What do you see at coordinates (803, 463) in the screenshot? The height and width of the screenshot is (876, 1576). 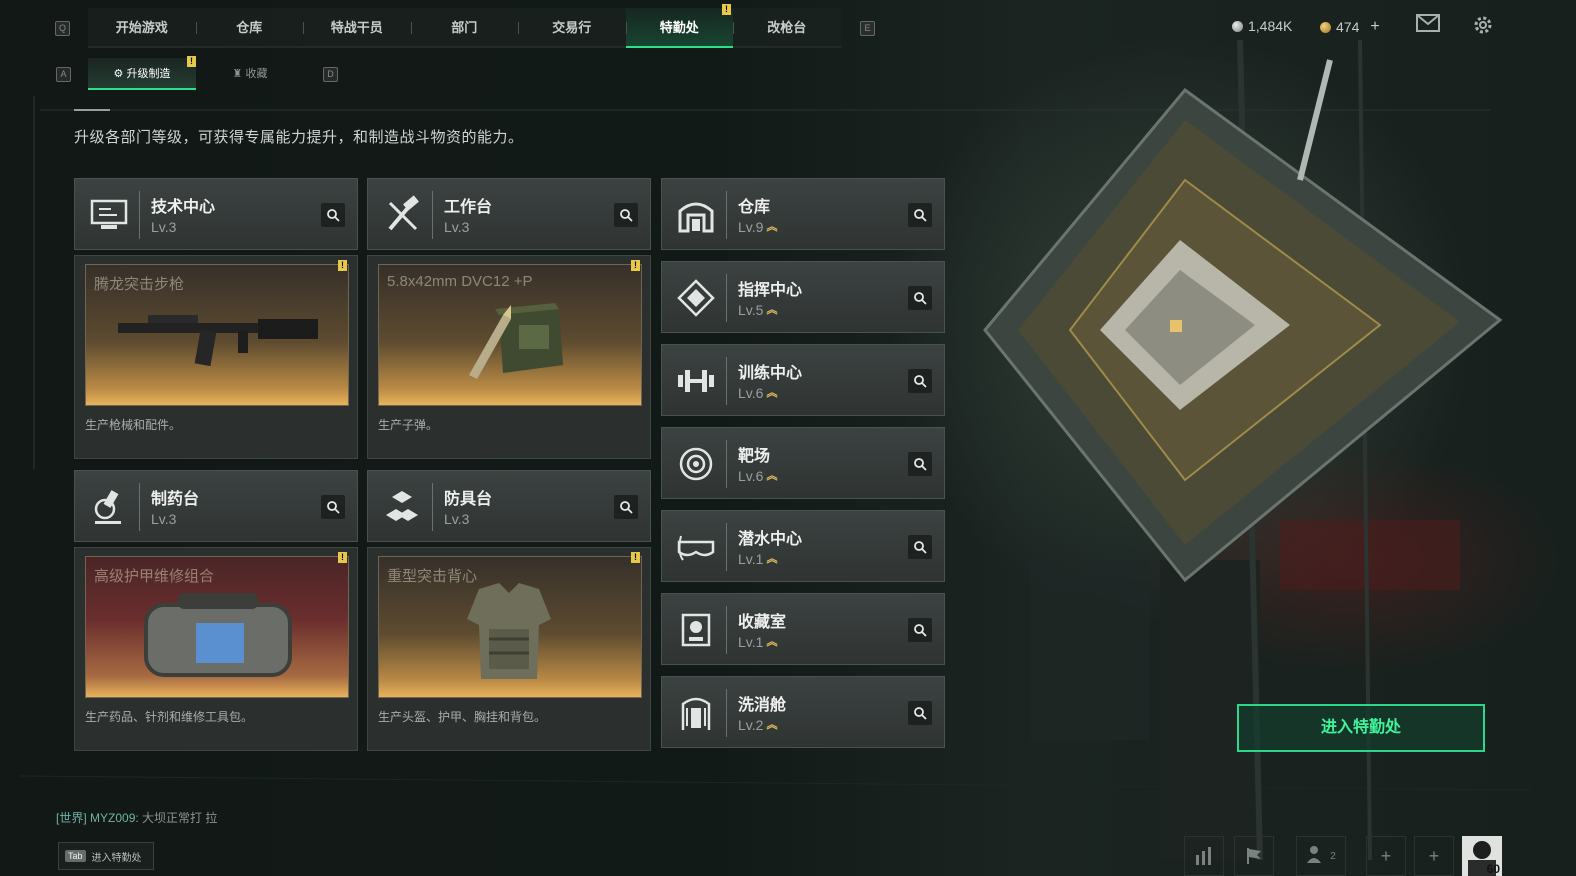 I see `facility-card-shooting-range: 靶场 Lv.6 ︽` at bounding box center [803, 463].